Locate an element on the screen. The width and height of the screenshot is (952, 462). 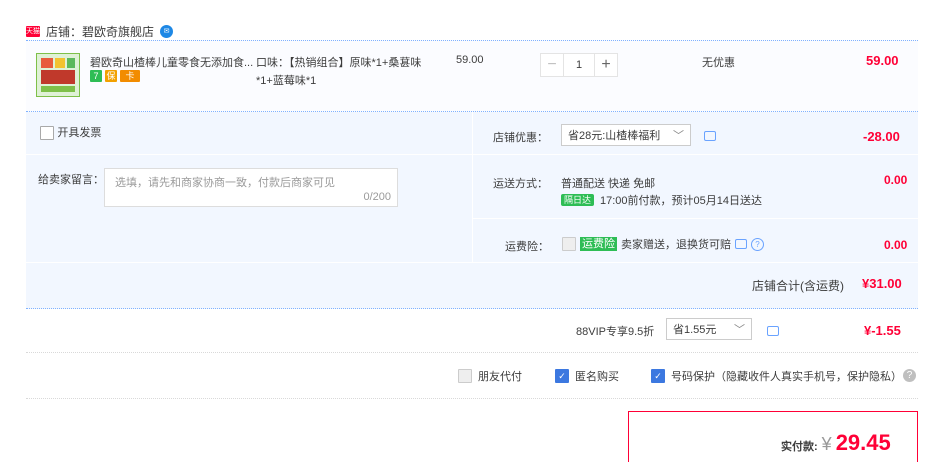
vip-discount-value: 省1.55元 is located at coordinates (695, 330).